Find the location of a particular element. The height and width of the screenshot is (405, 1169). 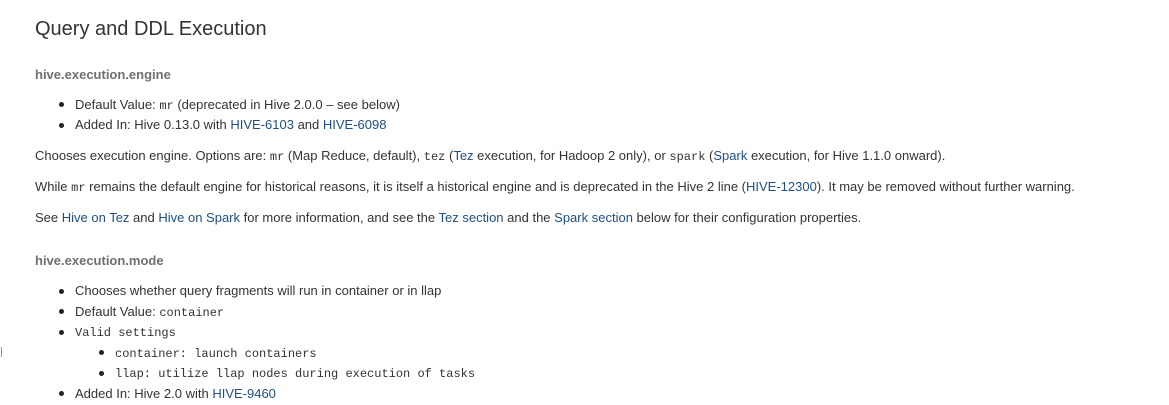

default-value-note: (deprecated in Hive 2.0.0 – see below) is located at coordinates (286, 104).